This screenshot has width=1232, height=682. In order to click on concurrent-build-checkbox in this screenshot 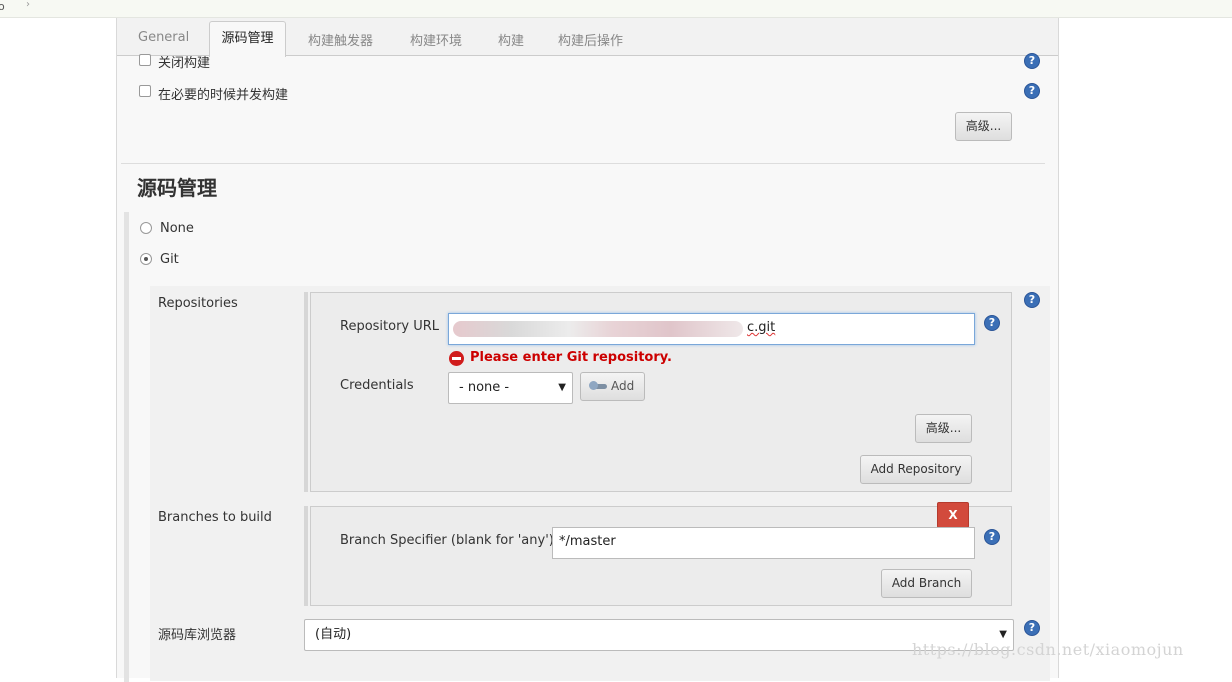, I will do `click(145, 91)`.